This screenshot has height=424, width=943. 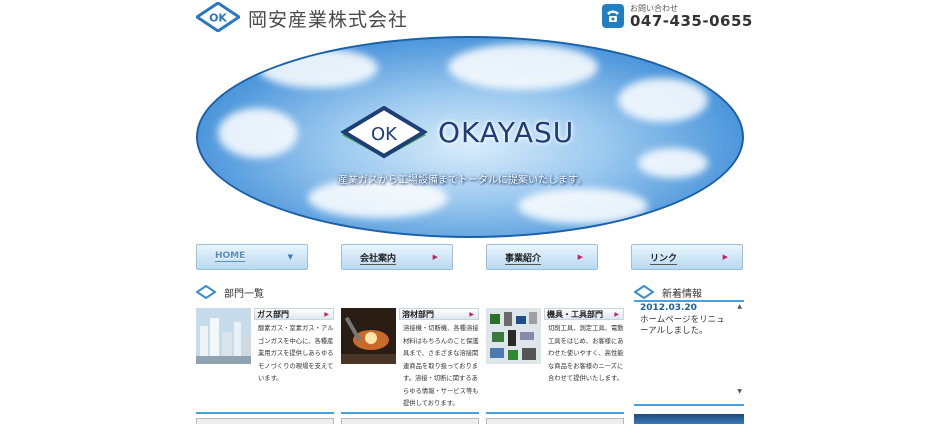 I want to click on scroll-up-icon: ▲, so click(x=739, y=306).